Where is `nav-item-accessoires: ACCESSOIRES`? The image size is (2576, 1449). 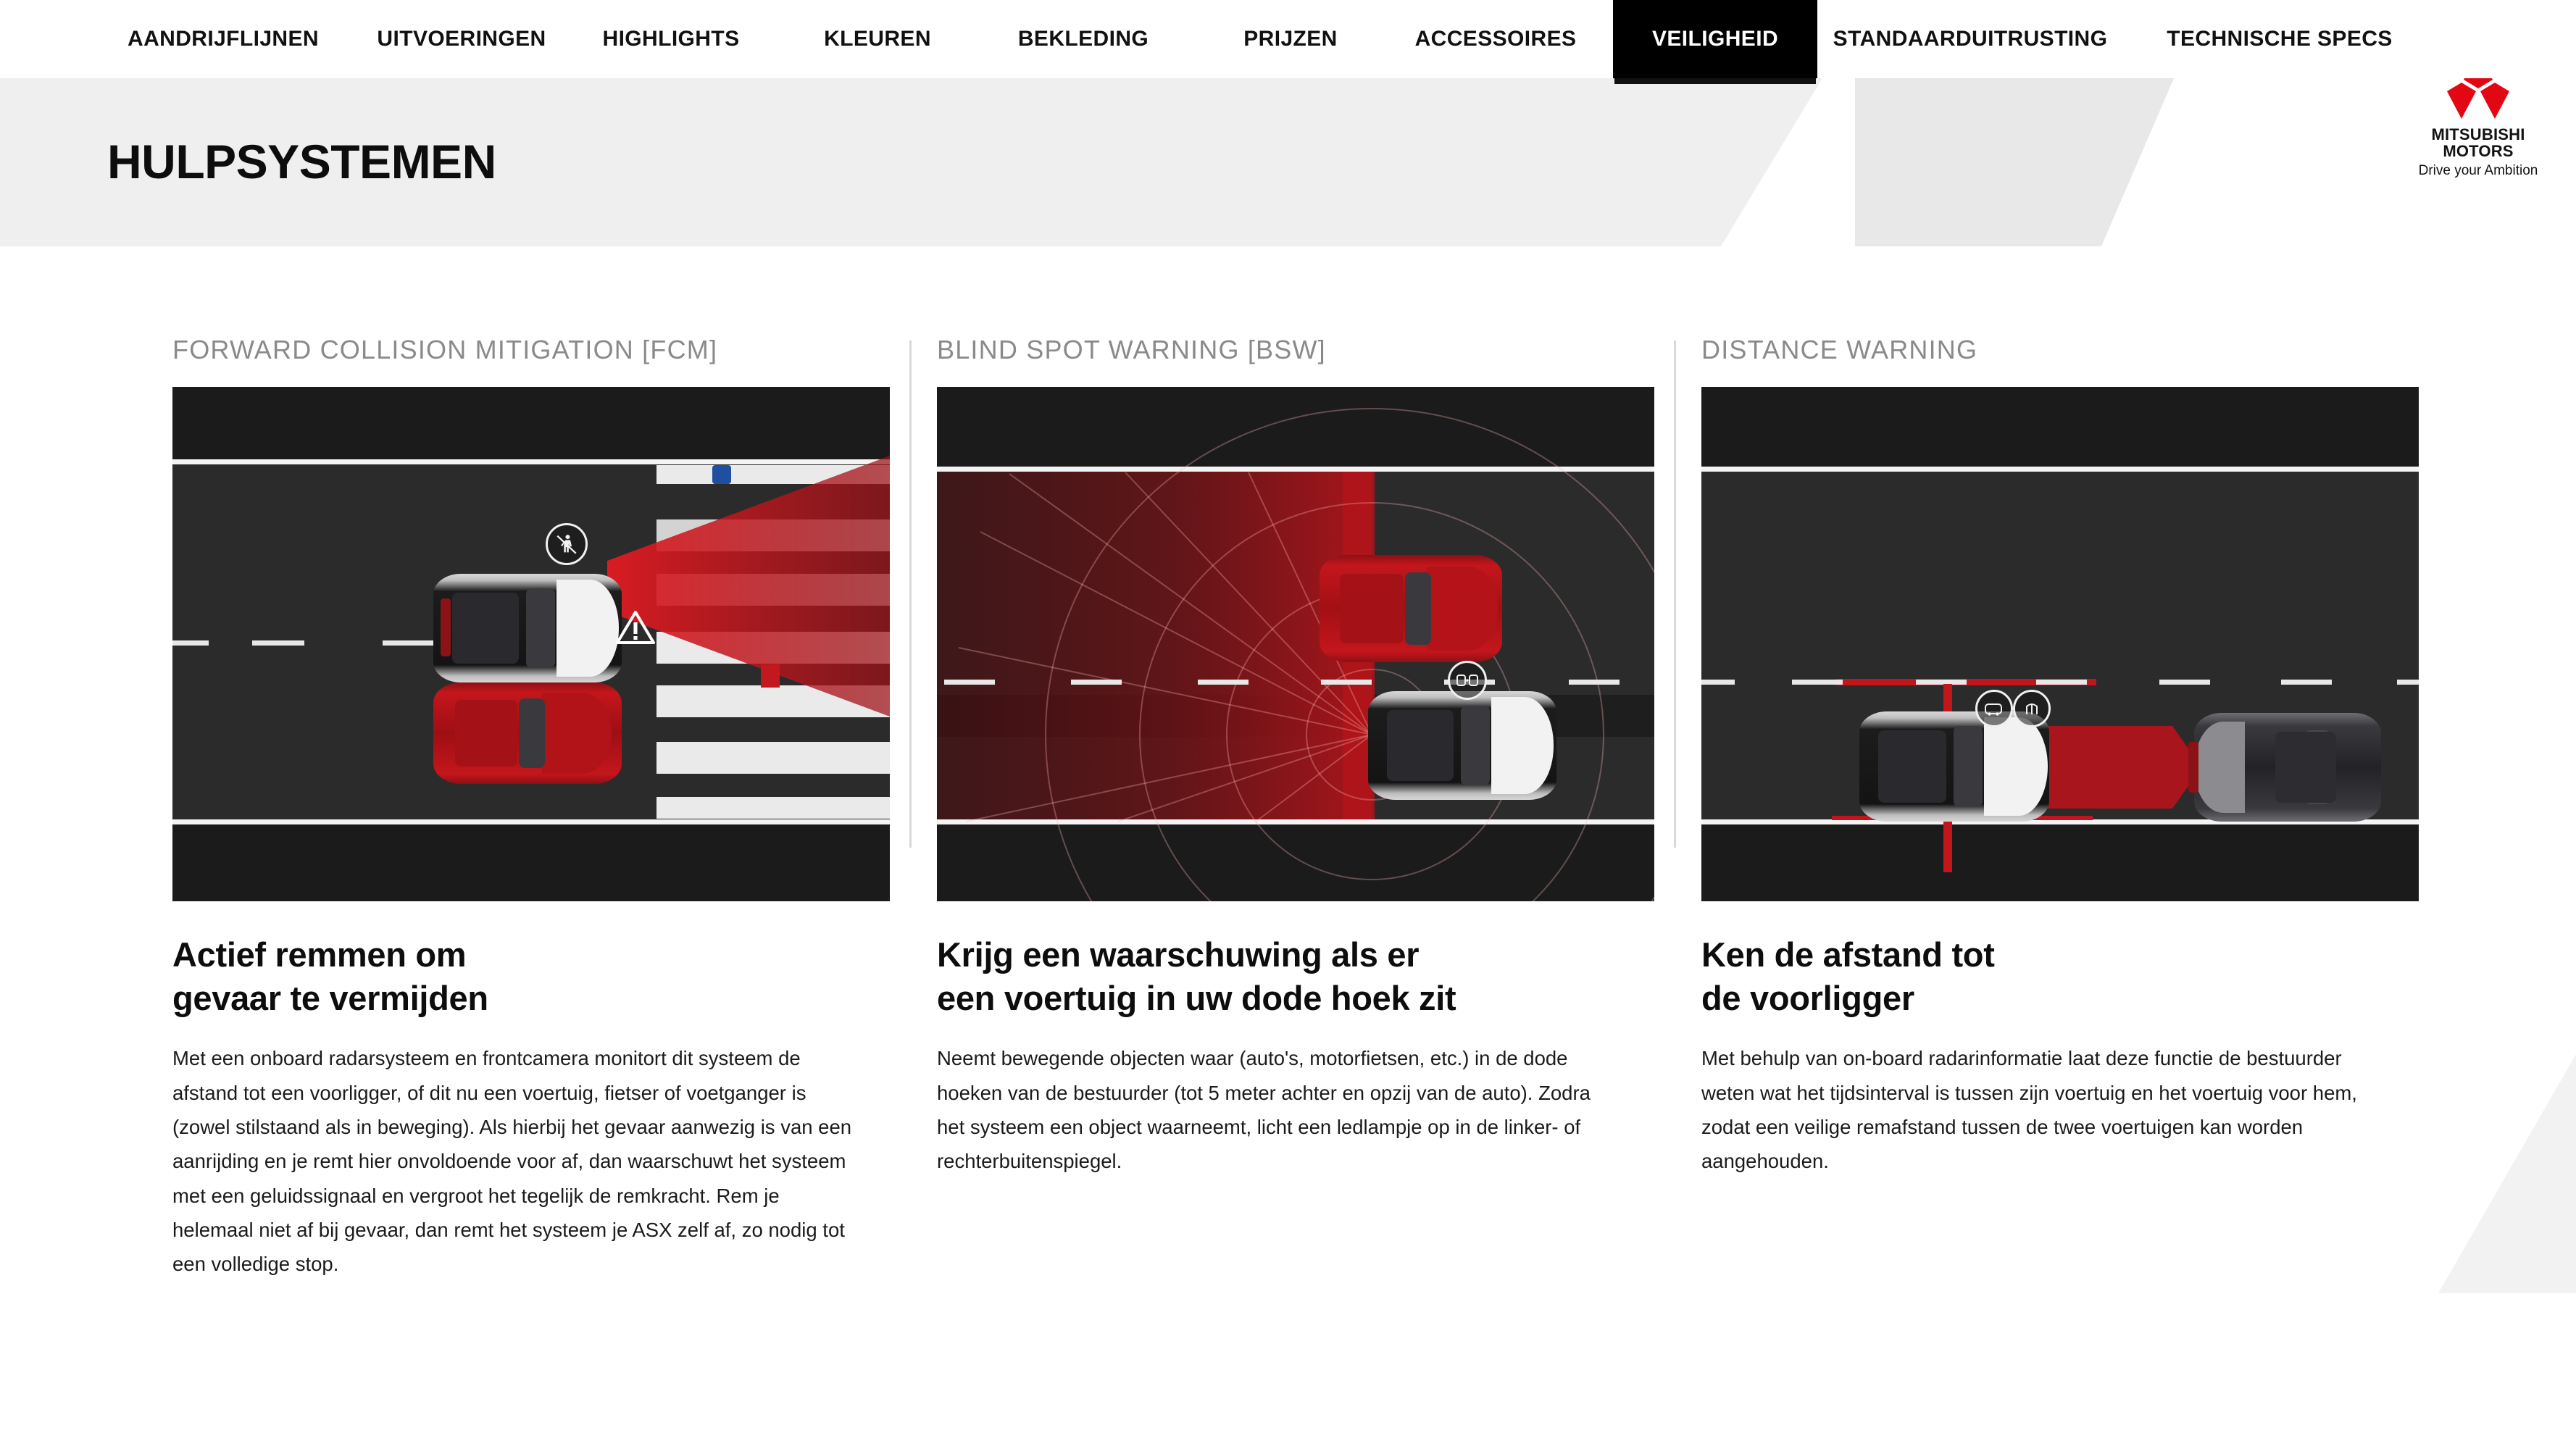
nav-item-accessoires: ACCESSOIRES is located at coordinates (1496, 39).